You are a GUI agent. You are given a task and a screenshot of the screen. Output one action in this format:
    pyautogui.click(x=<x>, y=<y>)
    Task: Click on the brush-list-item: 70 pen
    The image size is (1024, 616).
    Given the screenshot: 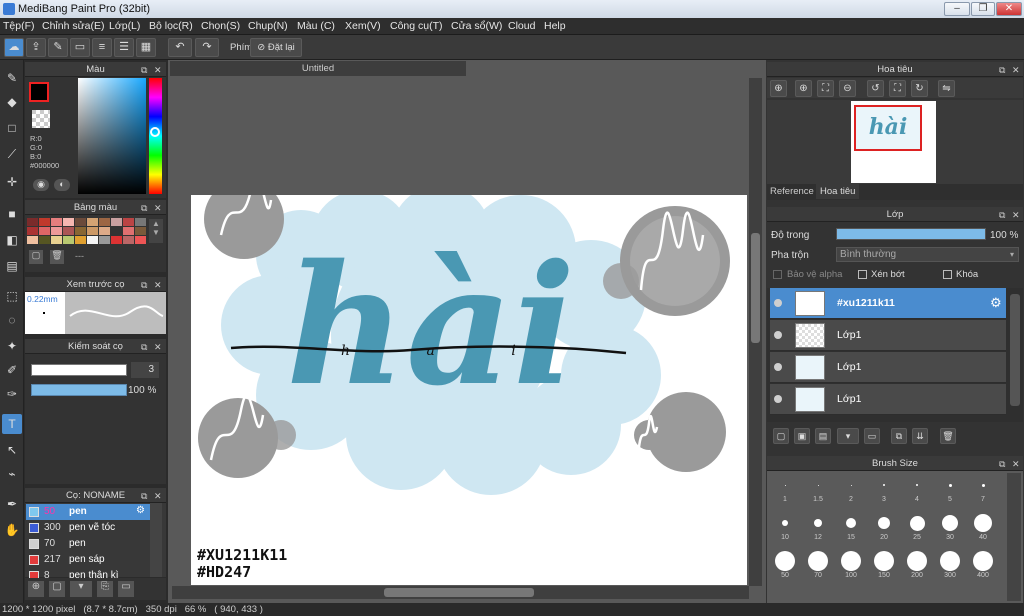 What is the action you would take?
    pyautogui.click(x=88, y=544)
    